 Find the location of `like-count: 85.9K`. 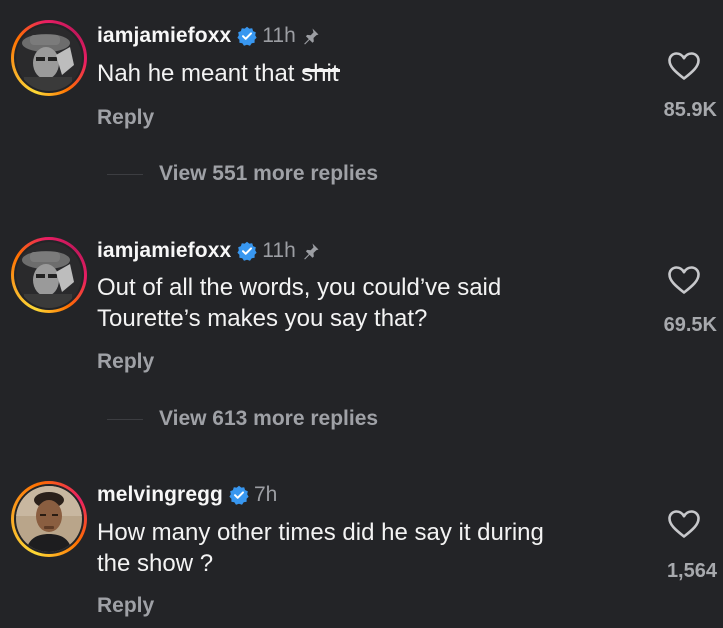

like-count: 85.9K is located at coordinates (690, 110).